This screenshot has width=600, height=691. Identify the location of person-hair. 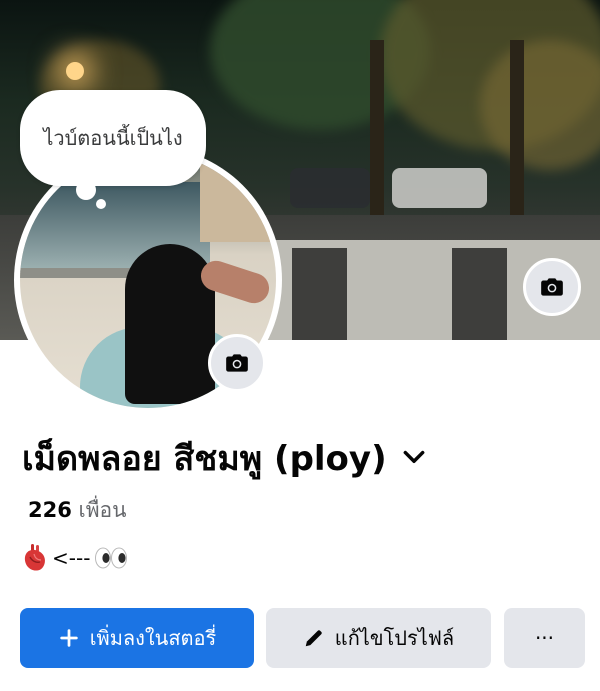
(170, 324).